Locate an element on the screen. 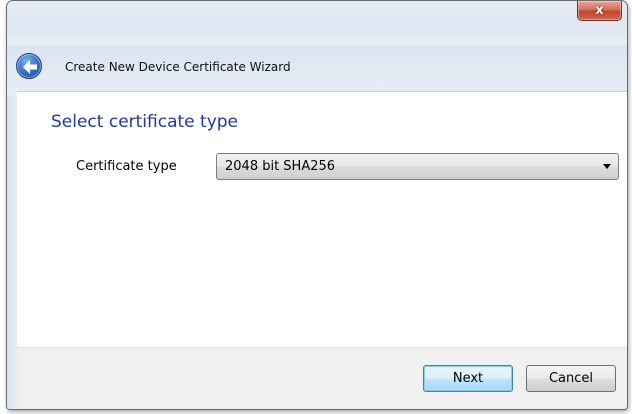 The image size is (632, 414). certificate-type-value: 2048 bit SHA256 is located at coordinates (280, 166).